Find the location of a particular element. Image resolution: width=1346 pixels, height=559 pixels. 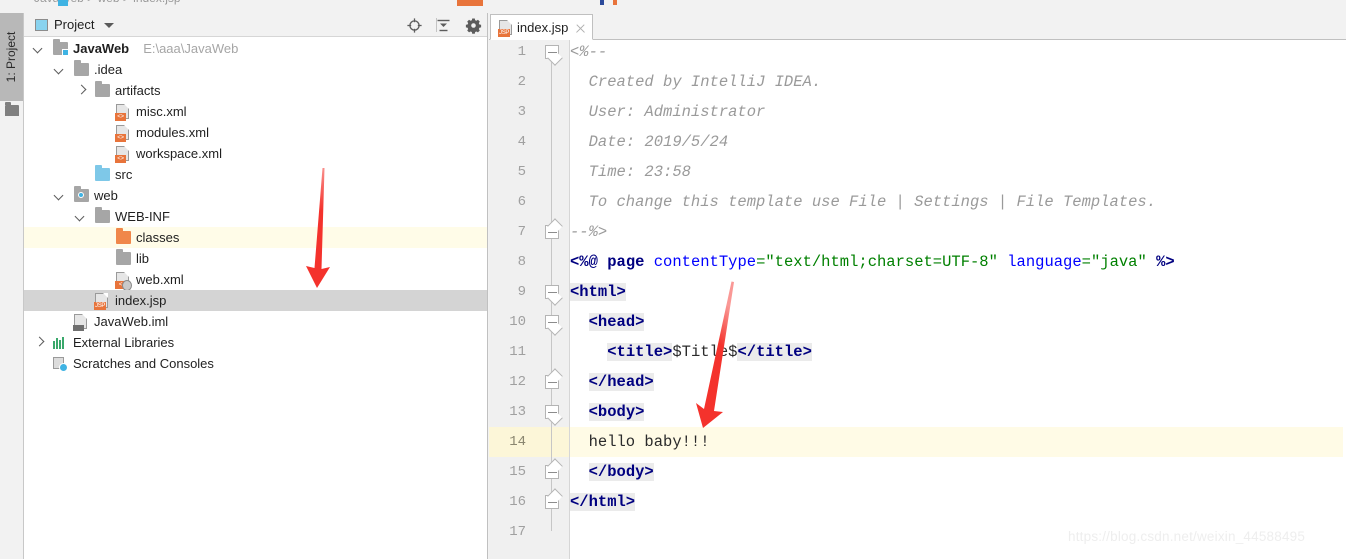

source-folder-icon is located at coordinates (102, 173).